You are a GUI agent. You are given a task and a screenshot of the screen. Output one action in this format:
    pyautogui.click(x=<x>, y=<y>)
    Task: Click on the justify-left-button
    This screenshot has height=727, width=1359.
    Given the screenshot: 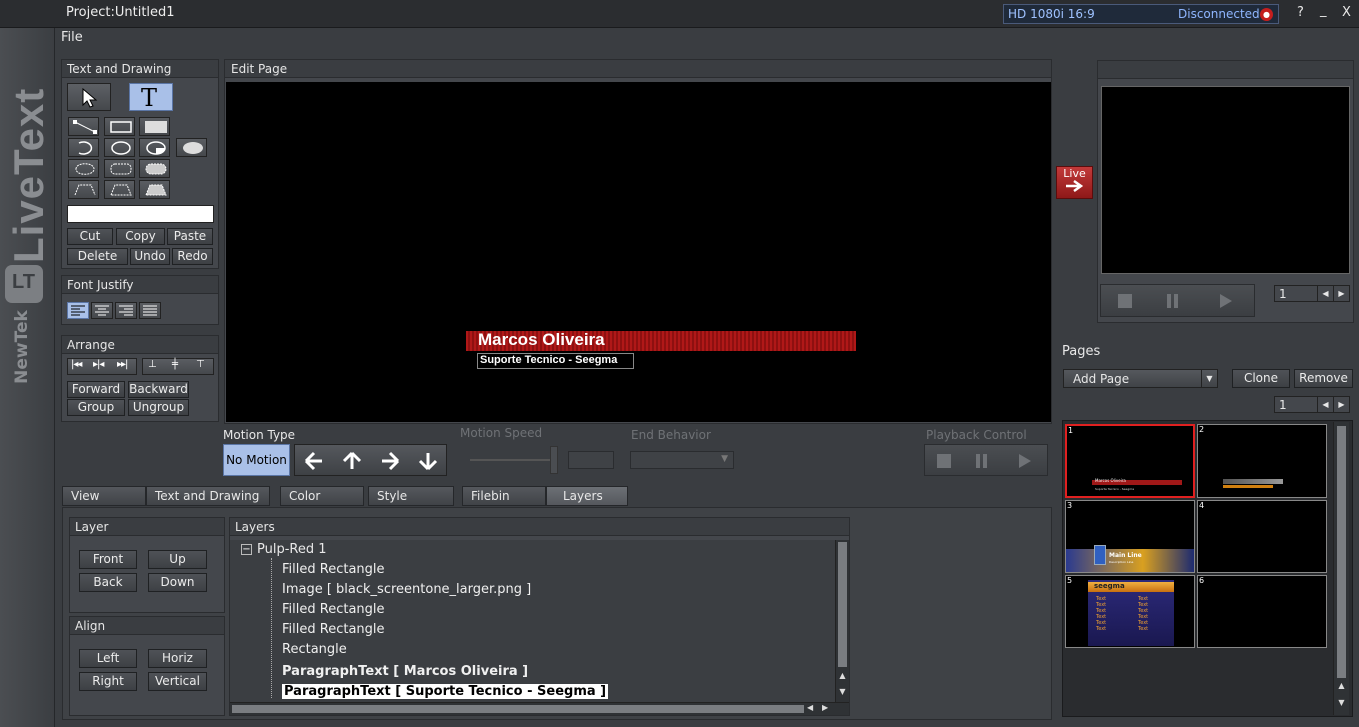 What is the action you would take?
    pyautogui.click(x=78, y=310)
    